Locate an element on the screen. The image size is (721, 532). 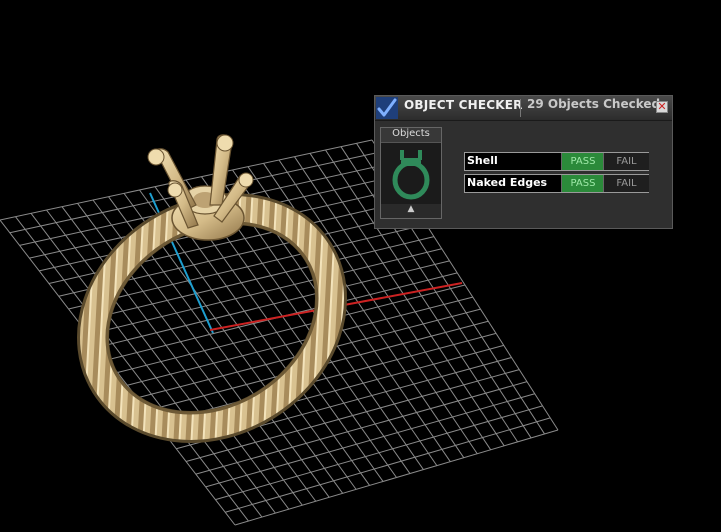
checkmark-icon is located at coordinates (387, 108).